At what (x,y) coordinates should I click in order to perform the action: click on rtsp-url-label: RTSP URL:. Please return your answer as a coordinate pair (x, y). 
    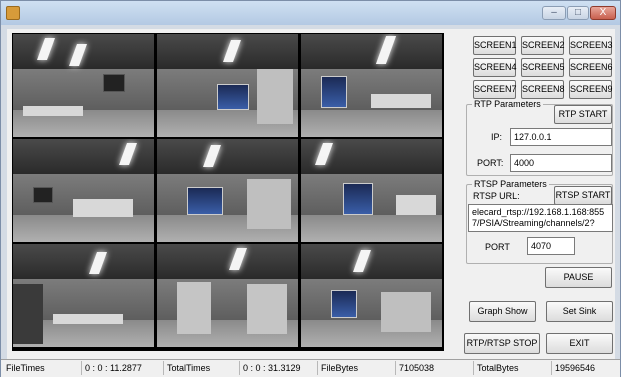
    Looking at the image, I should click on (496, 196).